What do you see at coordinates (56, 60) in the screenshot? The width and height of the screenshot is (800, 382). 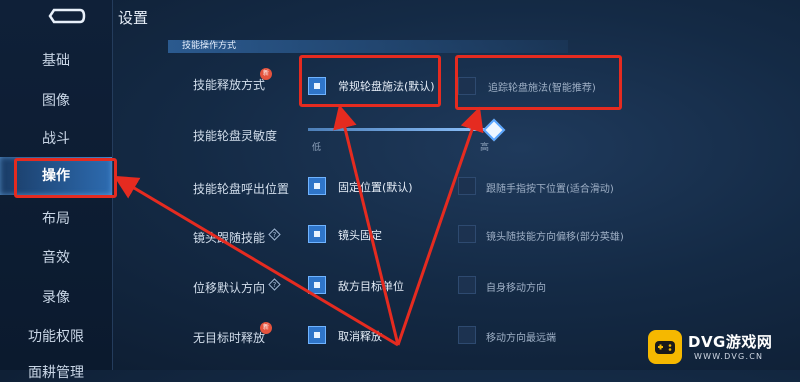 I see `sidebar-item-basic: 基础` at bounding box center [56, 60].